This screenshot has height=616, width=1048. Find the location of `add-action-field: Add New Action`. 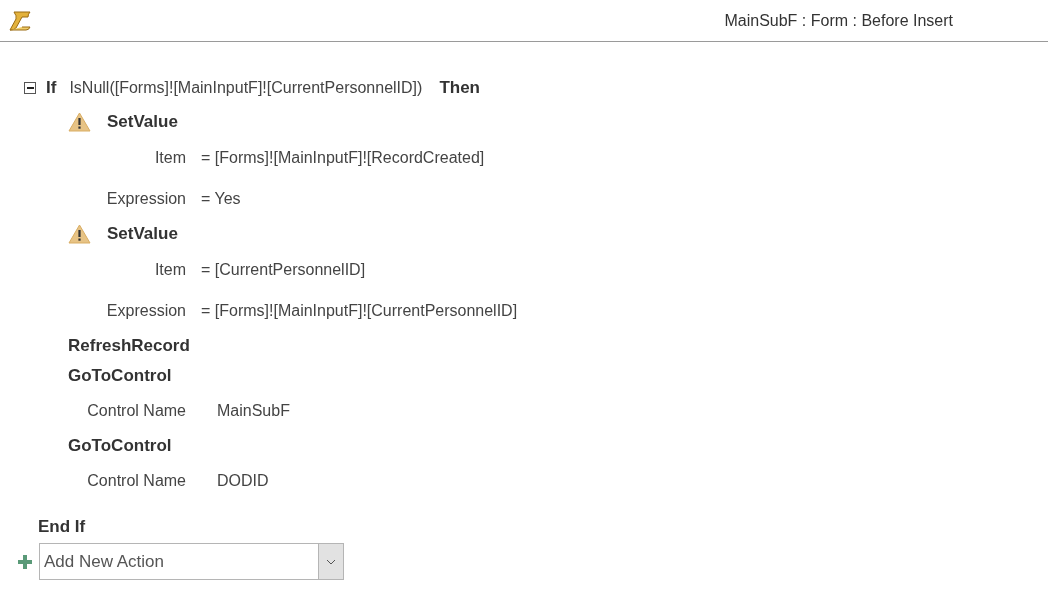

add-action-field: Add New Action is located at coordinates (179, 561).